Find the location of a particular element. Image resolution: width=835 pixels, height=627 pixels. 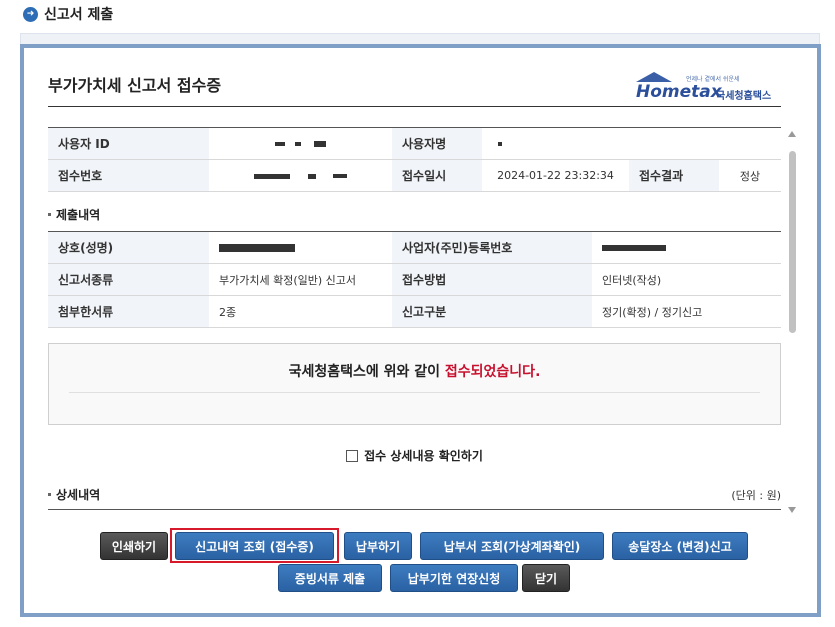

receipt-message: 국세청홈택스에 위와 같이 접수되었습니다. is located at coordinates (414, 371).